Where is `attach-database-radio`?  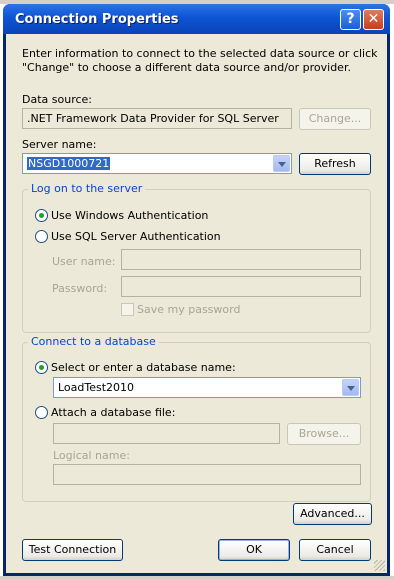 attach-database-radio is located at coordinates (41, 412).